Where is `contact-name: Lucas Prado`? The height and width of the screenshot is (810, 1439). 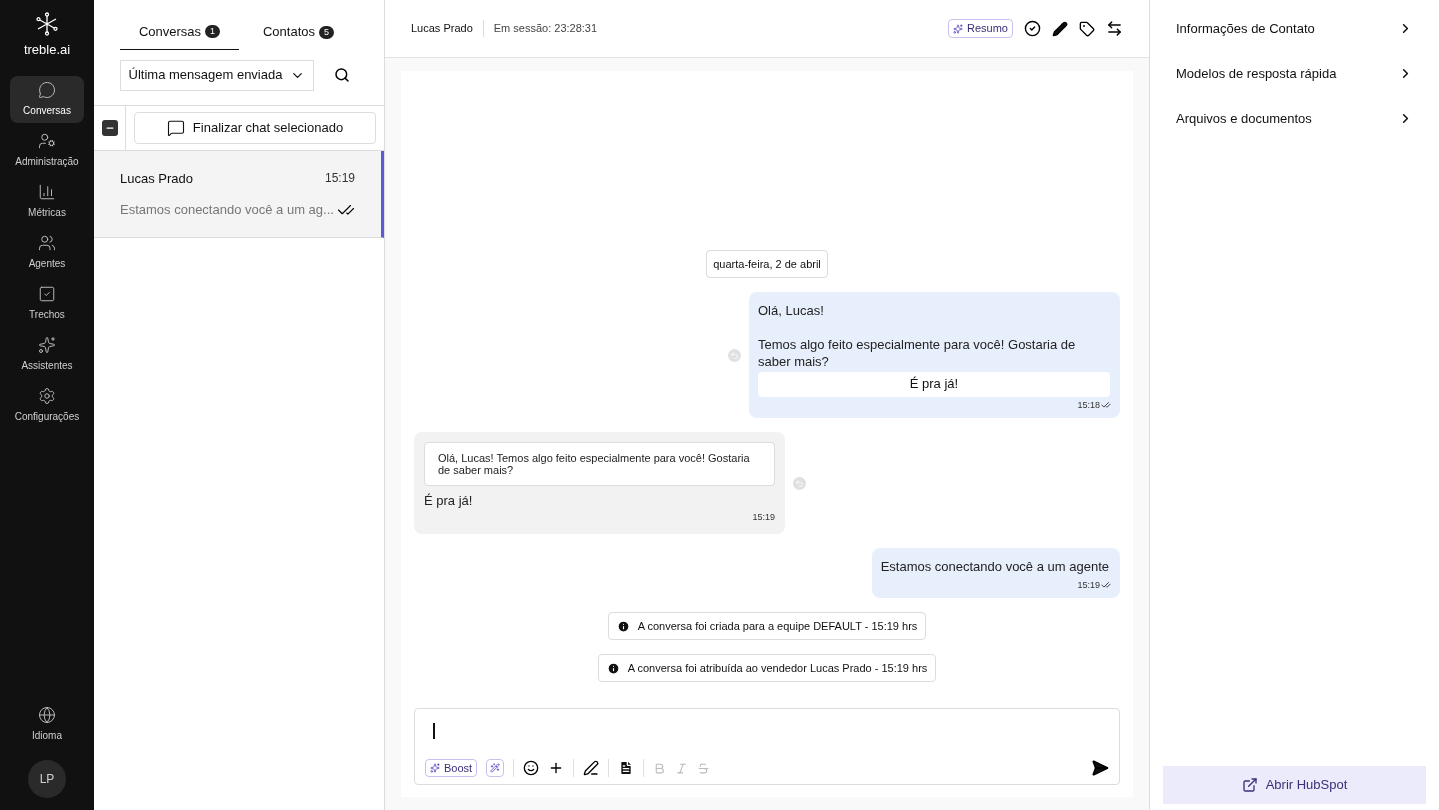
contact-name: Lucas Prado is located at coordinates (156, 178).